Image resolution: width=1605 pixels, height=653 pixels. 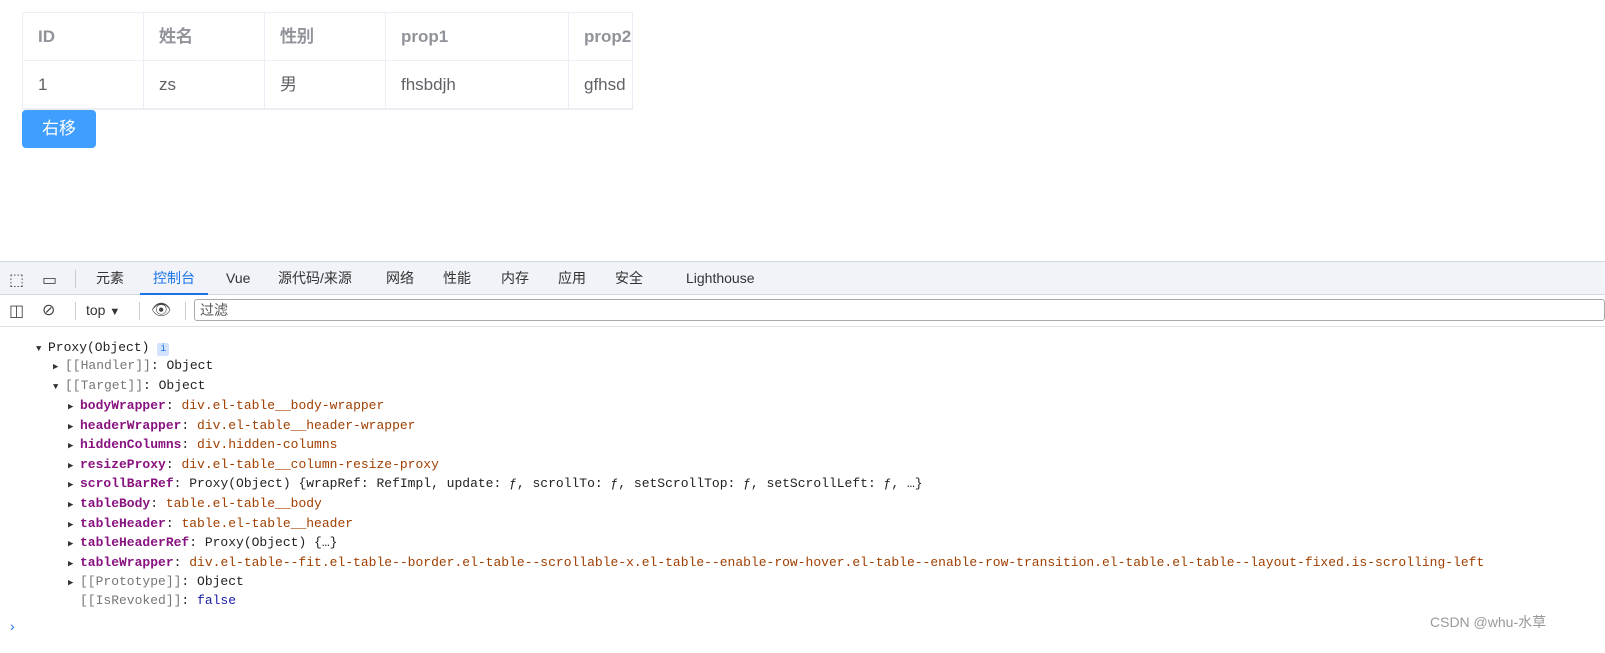 I want to click on table-cell: 男, so click(x=325, y=84).